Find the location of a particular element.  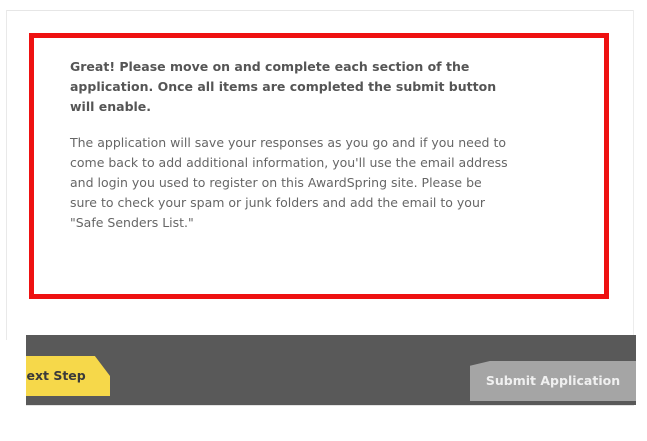

submit-application-label: Submit Application is located at coordinates (553, 380).